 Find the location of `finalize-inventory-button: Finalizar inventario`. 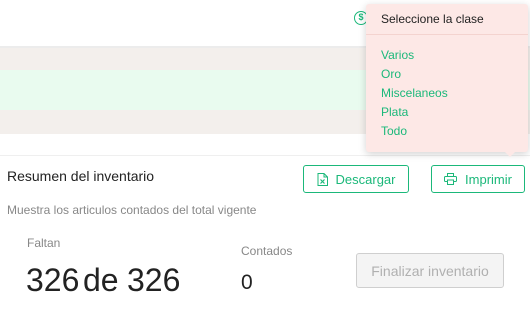

finalize-inventory-button: Finalizar inventario is located at coordinates (430, 270).